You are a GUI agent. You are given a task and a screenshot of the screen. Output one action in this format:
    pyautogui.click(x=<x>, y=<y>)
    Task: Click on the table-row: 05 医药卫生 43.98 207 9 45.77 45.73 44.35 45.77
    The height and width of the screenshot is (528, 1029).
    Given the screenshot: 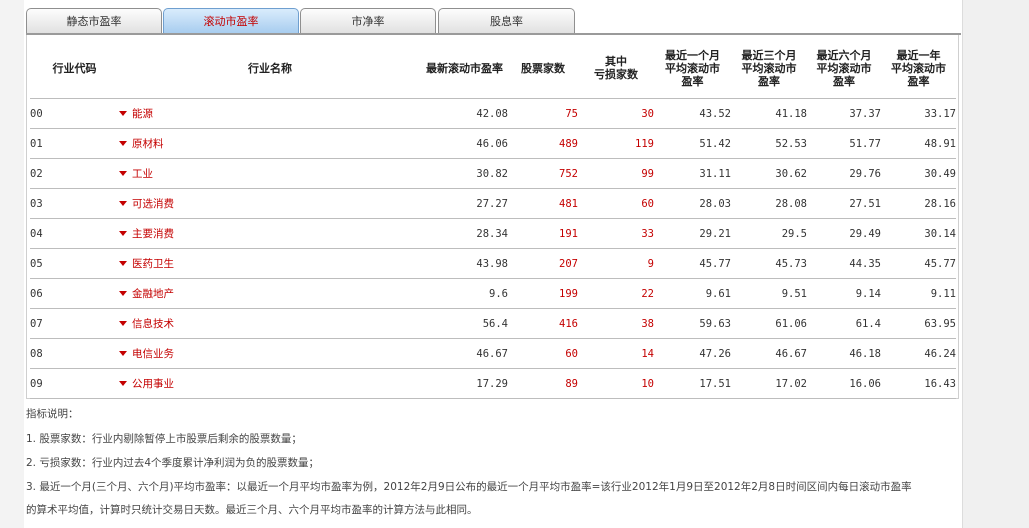 What is the action you would take?
    pyautogui.click(x=493, y=263)
    